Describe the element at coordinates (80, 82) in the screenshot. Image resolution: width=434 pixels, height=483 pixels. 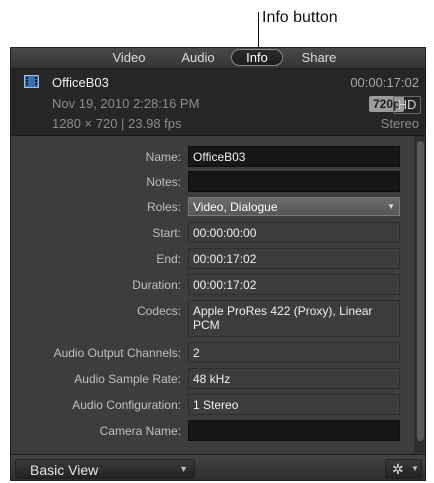
I see `clip-name: OfficeB03` at that location.